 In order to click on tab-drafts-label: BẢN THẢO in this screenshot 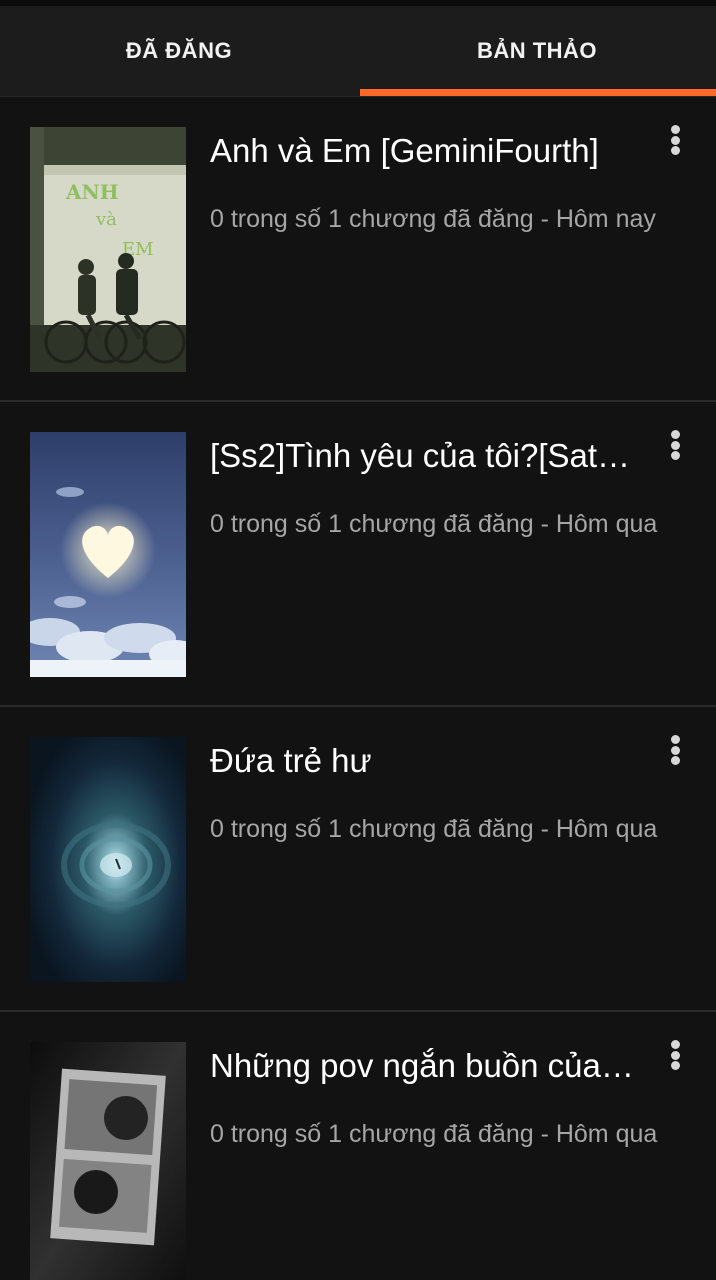, I will do `click(537, 50)`.